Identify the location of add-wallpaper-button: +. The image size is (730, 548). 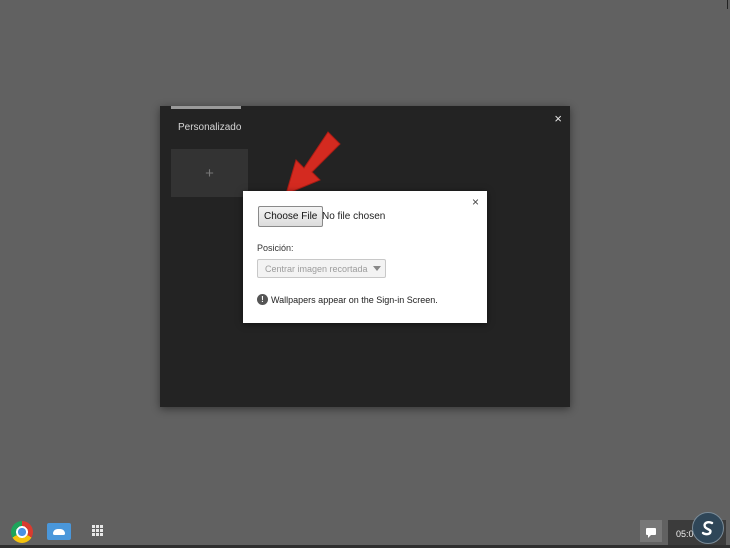
(209, 173).